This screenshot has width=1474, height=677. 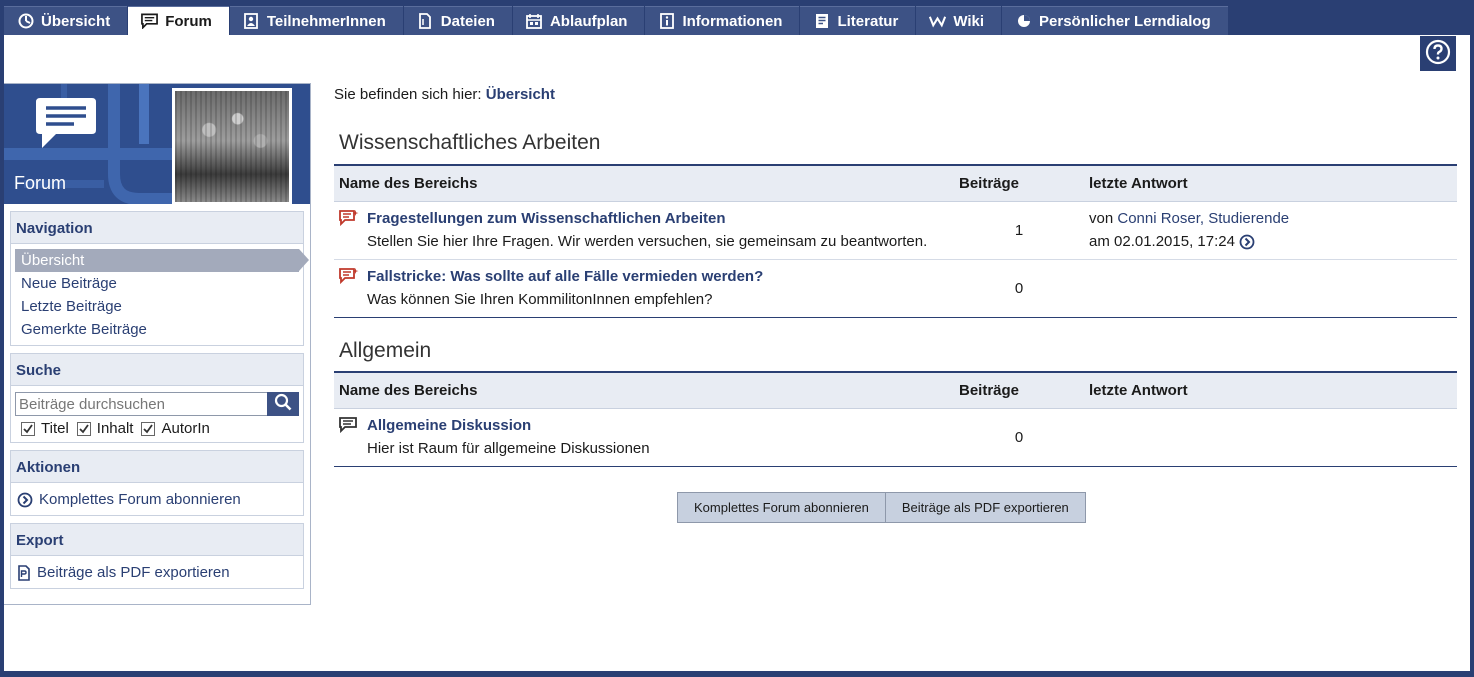 I want to click on tab-wiki: Wiki, so click(x=959, y=20).